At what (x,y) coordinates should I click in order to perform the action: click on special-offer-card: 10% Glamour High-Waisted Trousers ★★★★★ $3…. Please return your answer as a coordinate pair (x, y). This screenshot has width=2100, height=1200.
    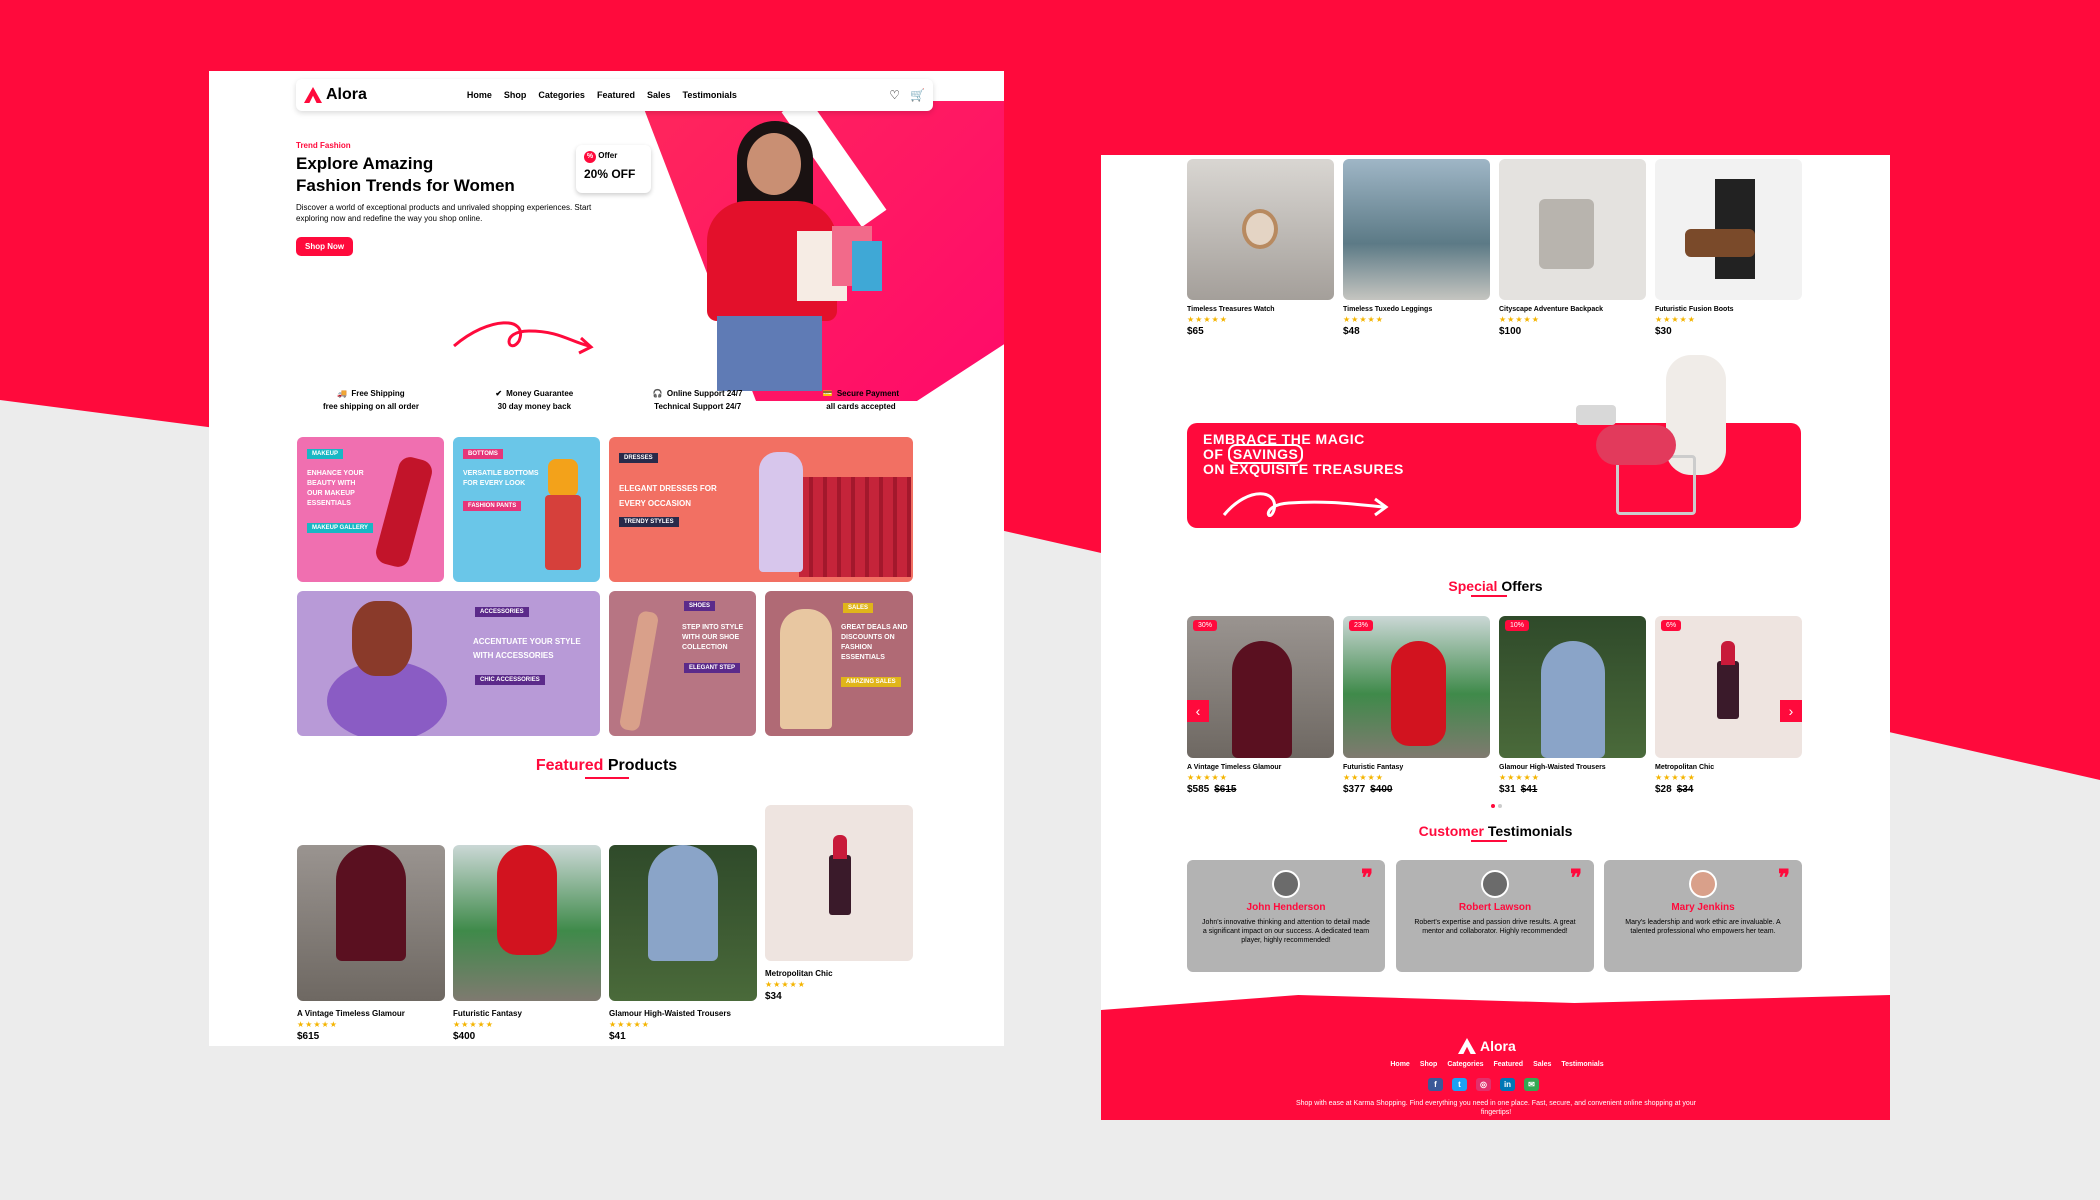
    Looking at the image, I should click on (1572, 705).